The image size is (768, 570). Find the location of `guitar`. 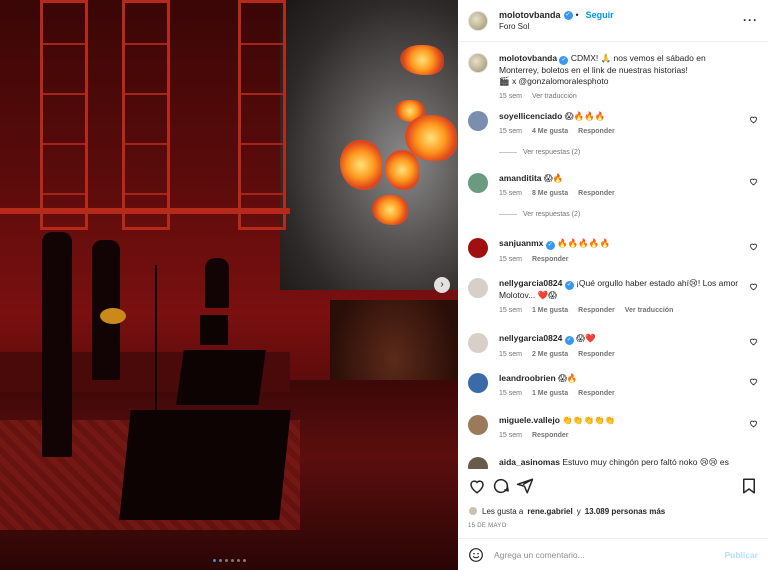

guitar is located at coordinates (113, 316).